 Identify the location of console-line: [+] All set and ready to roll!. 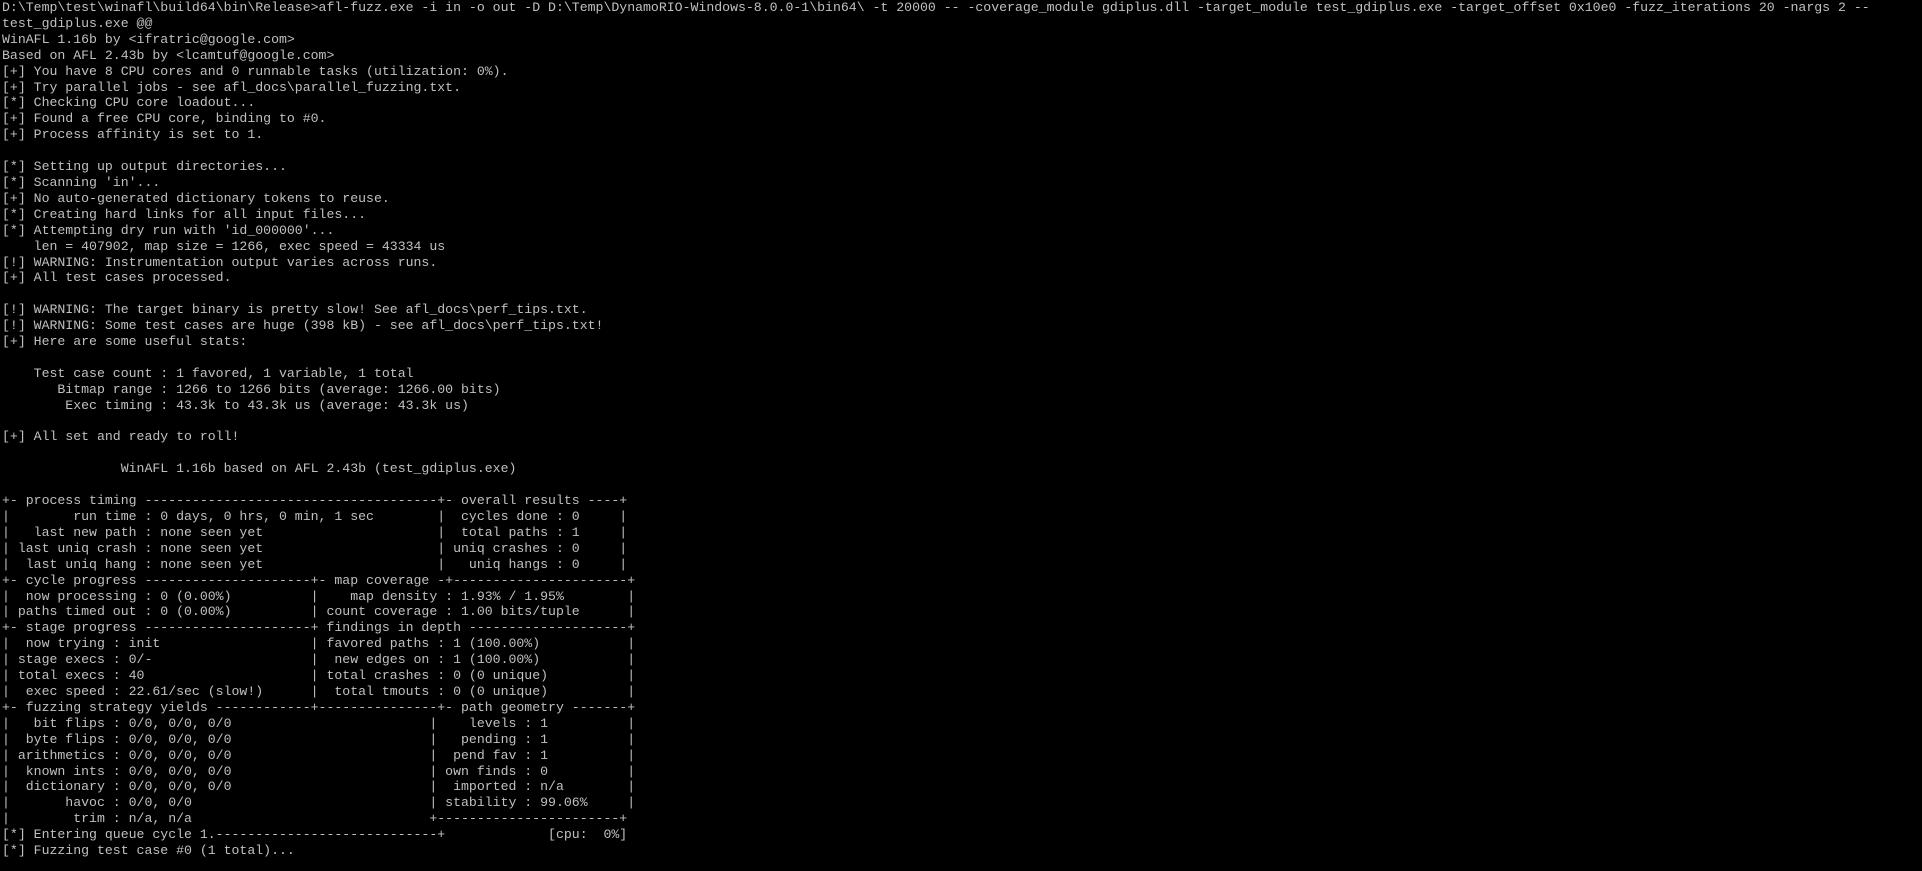
(121, 437).